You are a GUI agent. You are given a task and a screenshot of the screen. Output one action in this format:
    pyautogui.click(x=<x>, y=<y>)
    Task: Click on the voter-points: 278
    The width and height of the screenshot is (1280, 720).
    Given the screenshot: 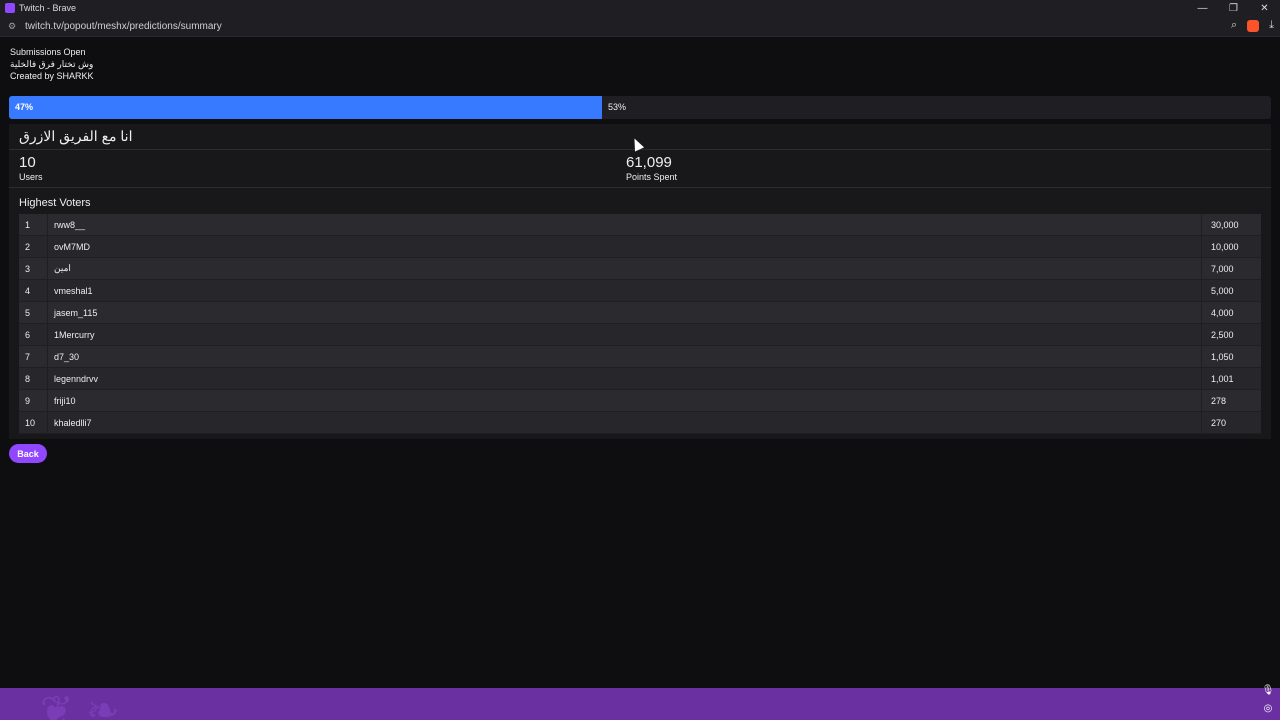 What is the action you would take?
    pyautogui.click(x=1231, y=400)
    